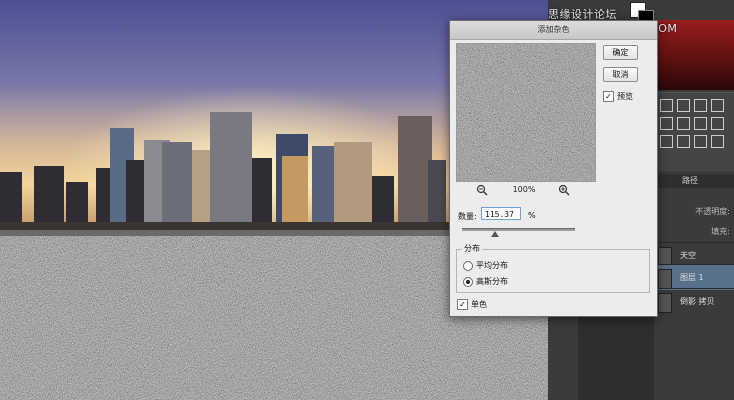 The height and width of the screenshot is (400, 734). What do you see at coordinates (720, 231) in the screenshot?
I see `fill-label: 填充:` at bounding box center [720, 231].